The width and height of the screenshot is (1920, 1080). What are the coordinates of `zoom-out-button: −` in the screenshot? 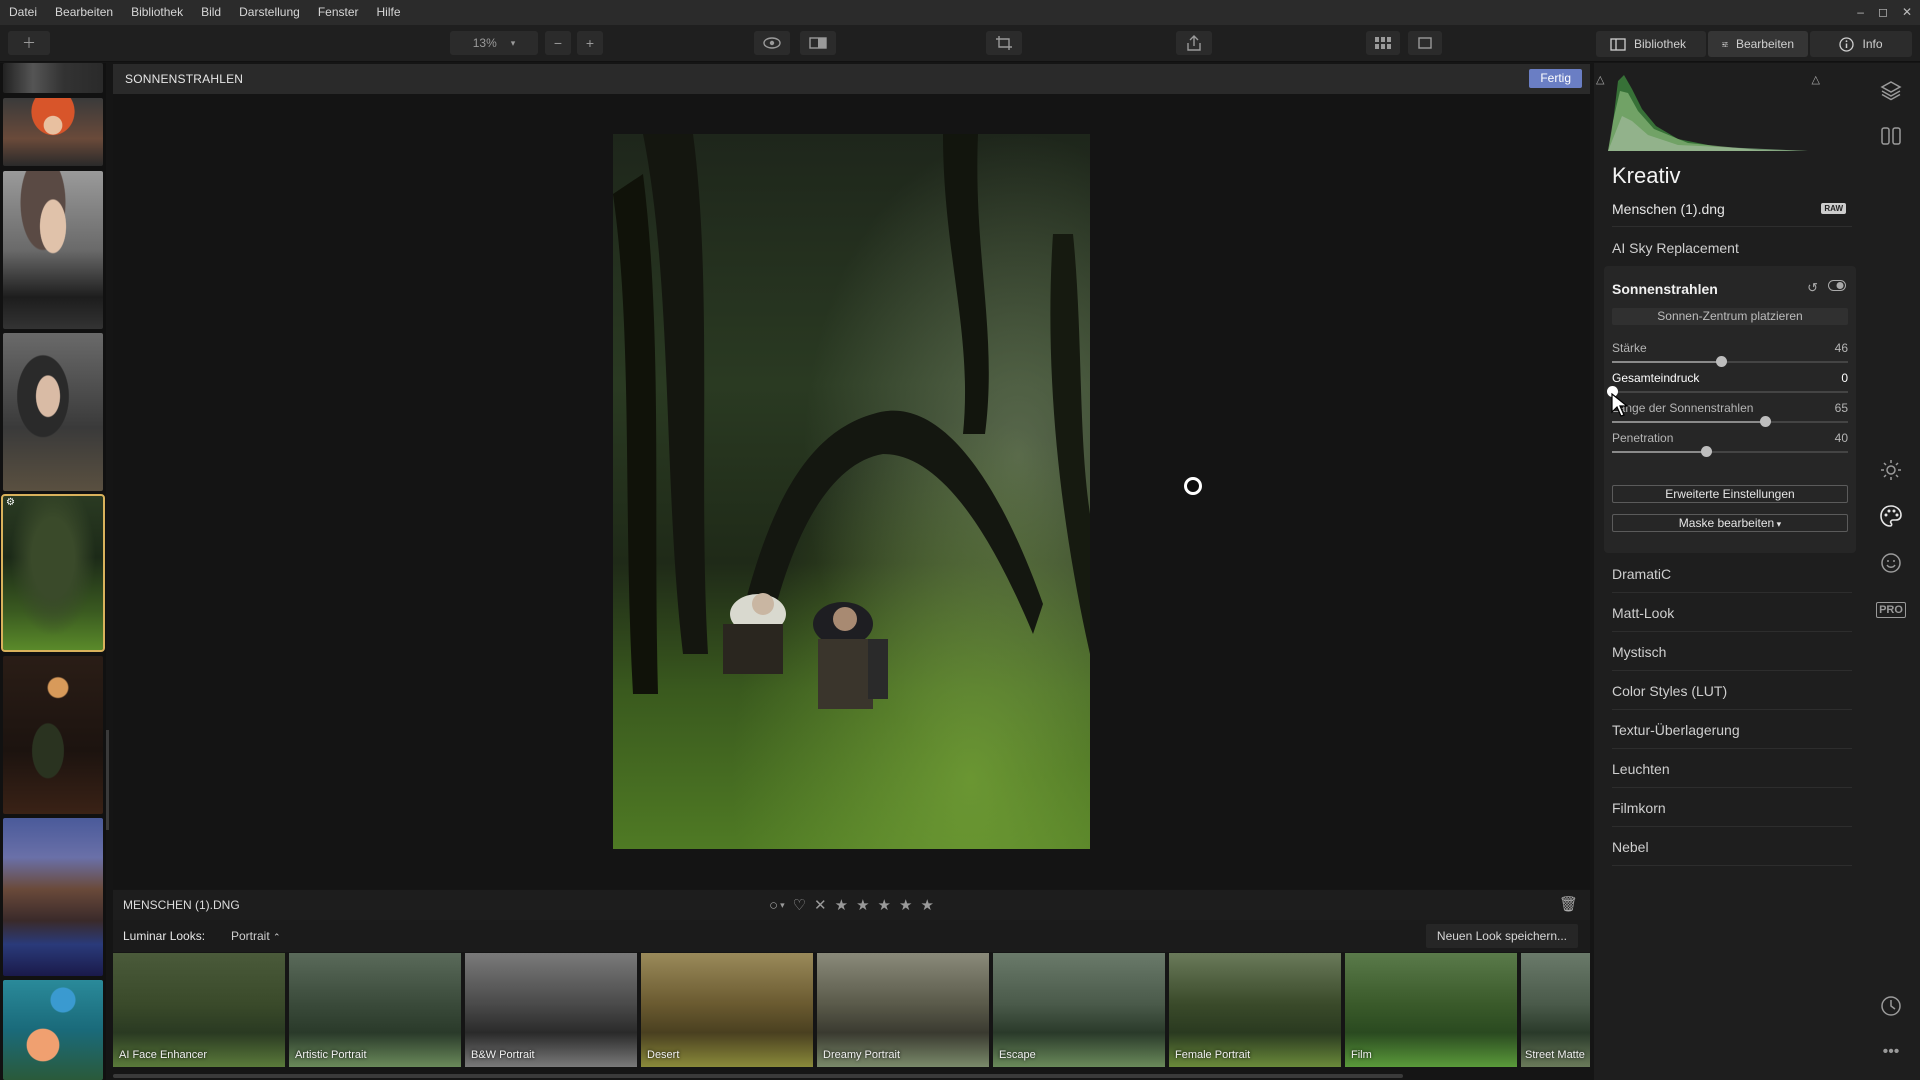 It's located at (558, 43).